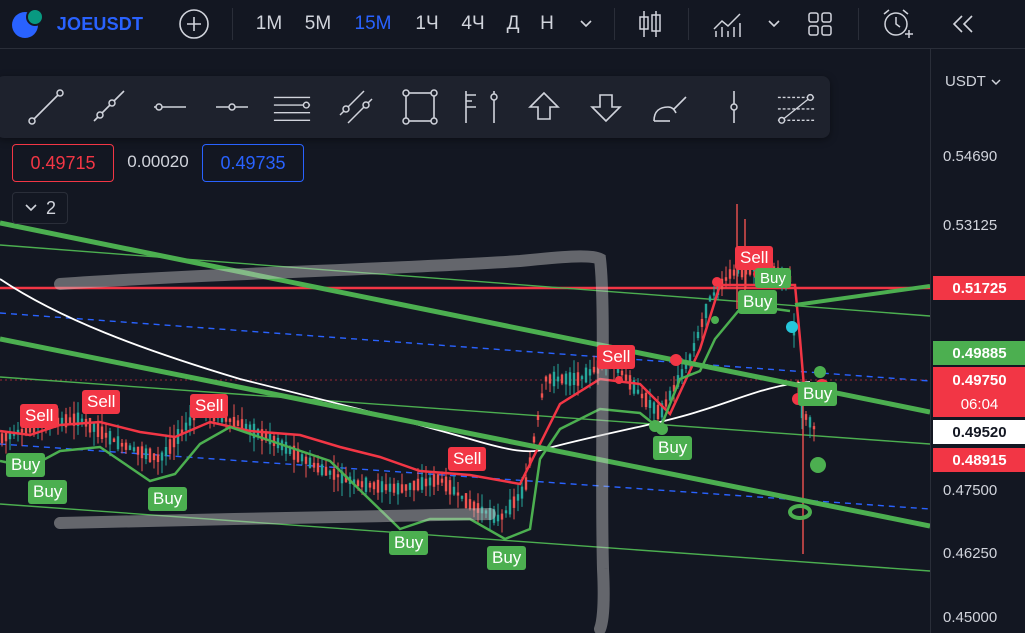 The width and height of the screenshot is (1025, 633). What do you see at coordinates (100, 24) in the screenshot?
I see `symbol-name: JOEUSDT` at bounding box center [100, 24].